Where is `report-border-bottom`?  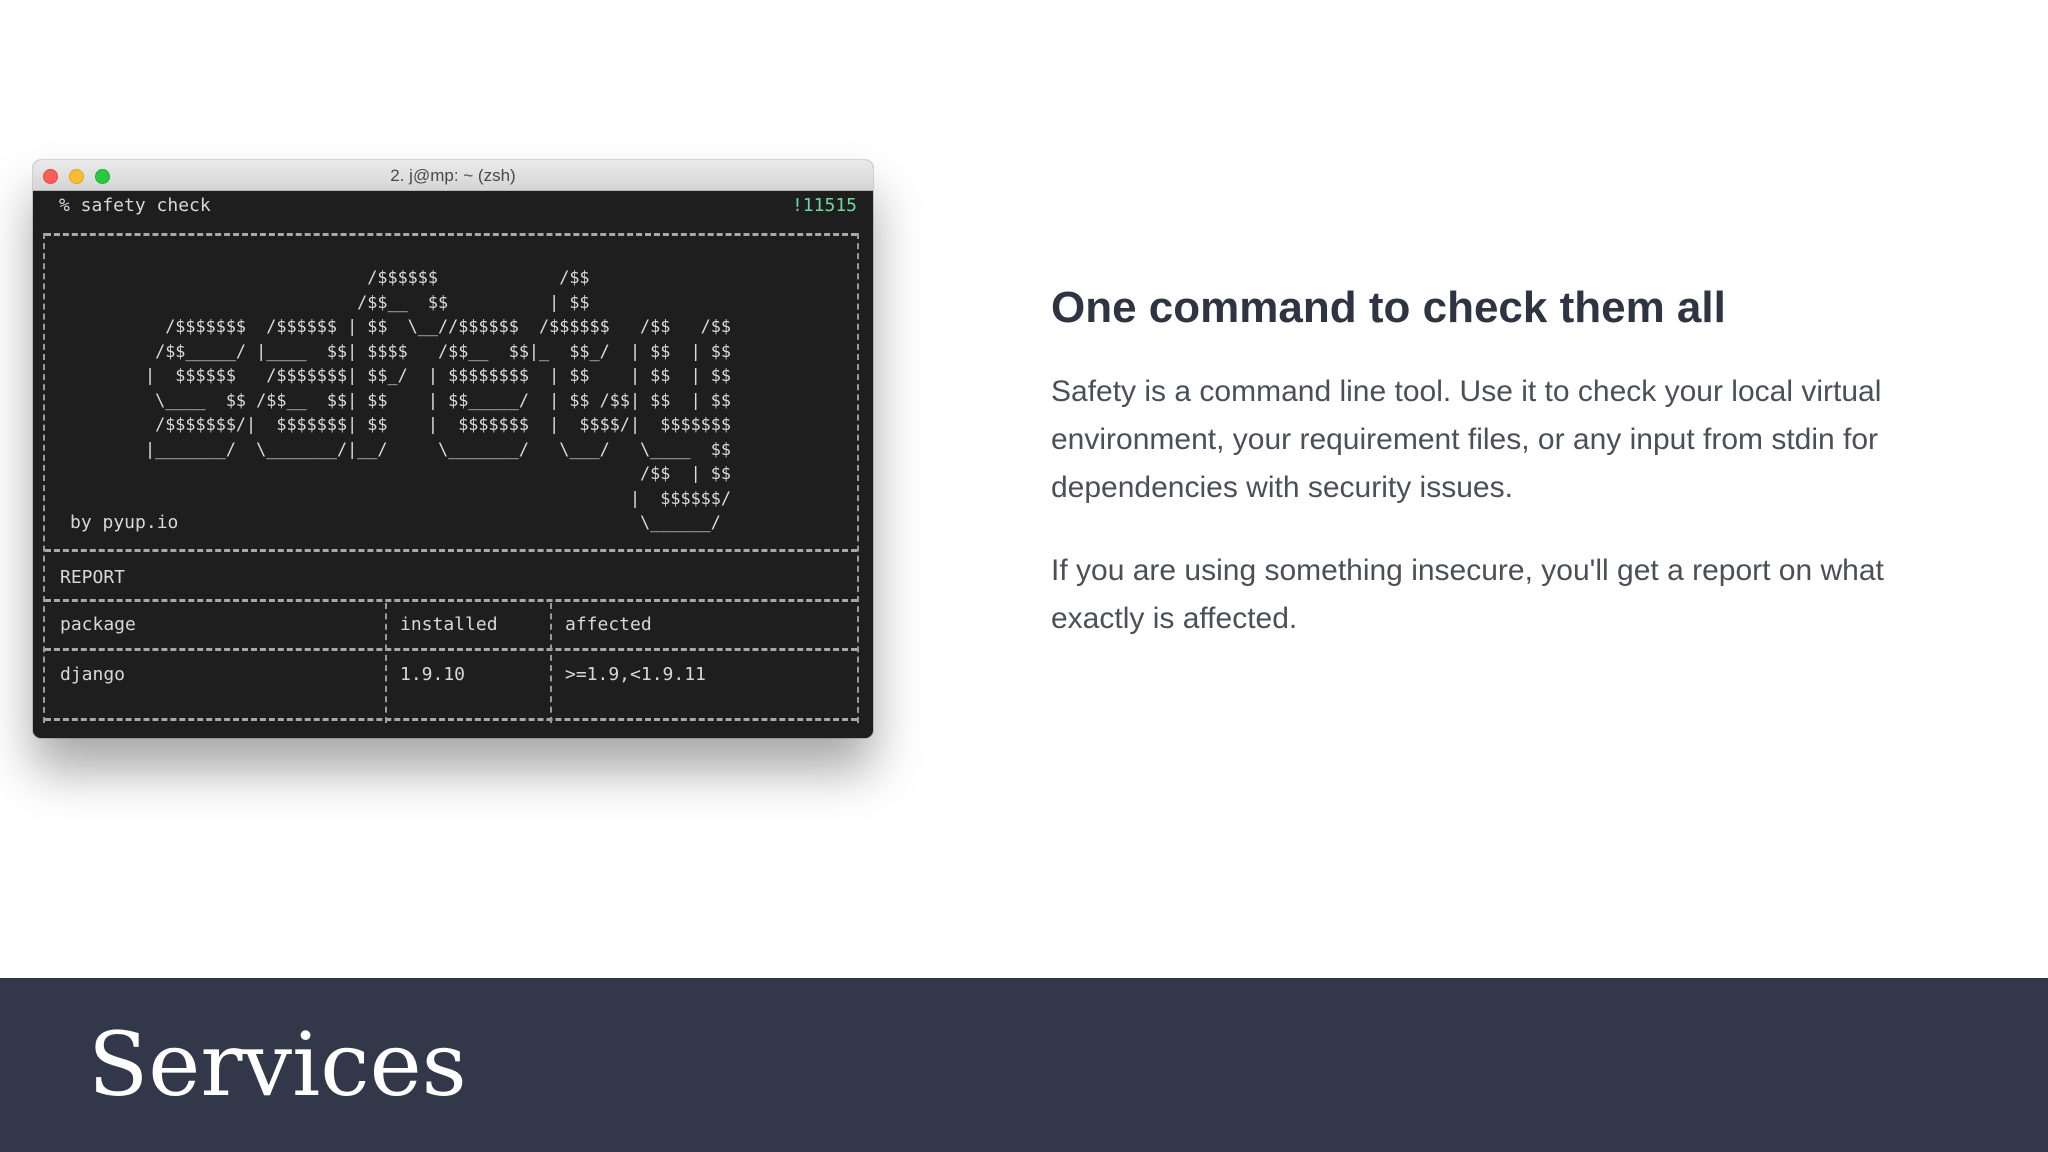
report-border-bottom is located at coordinates (451, 719).